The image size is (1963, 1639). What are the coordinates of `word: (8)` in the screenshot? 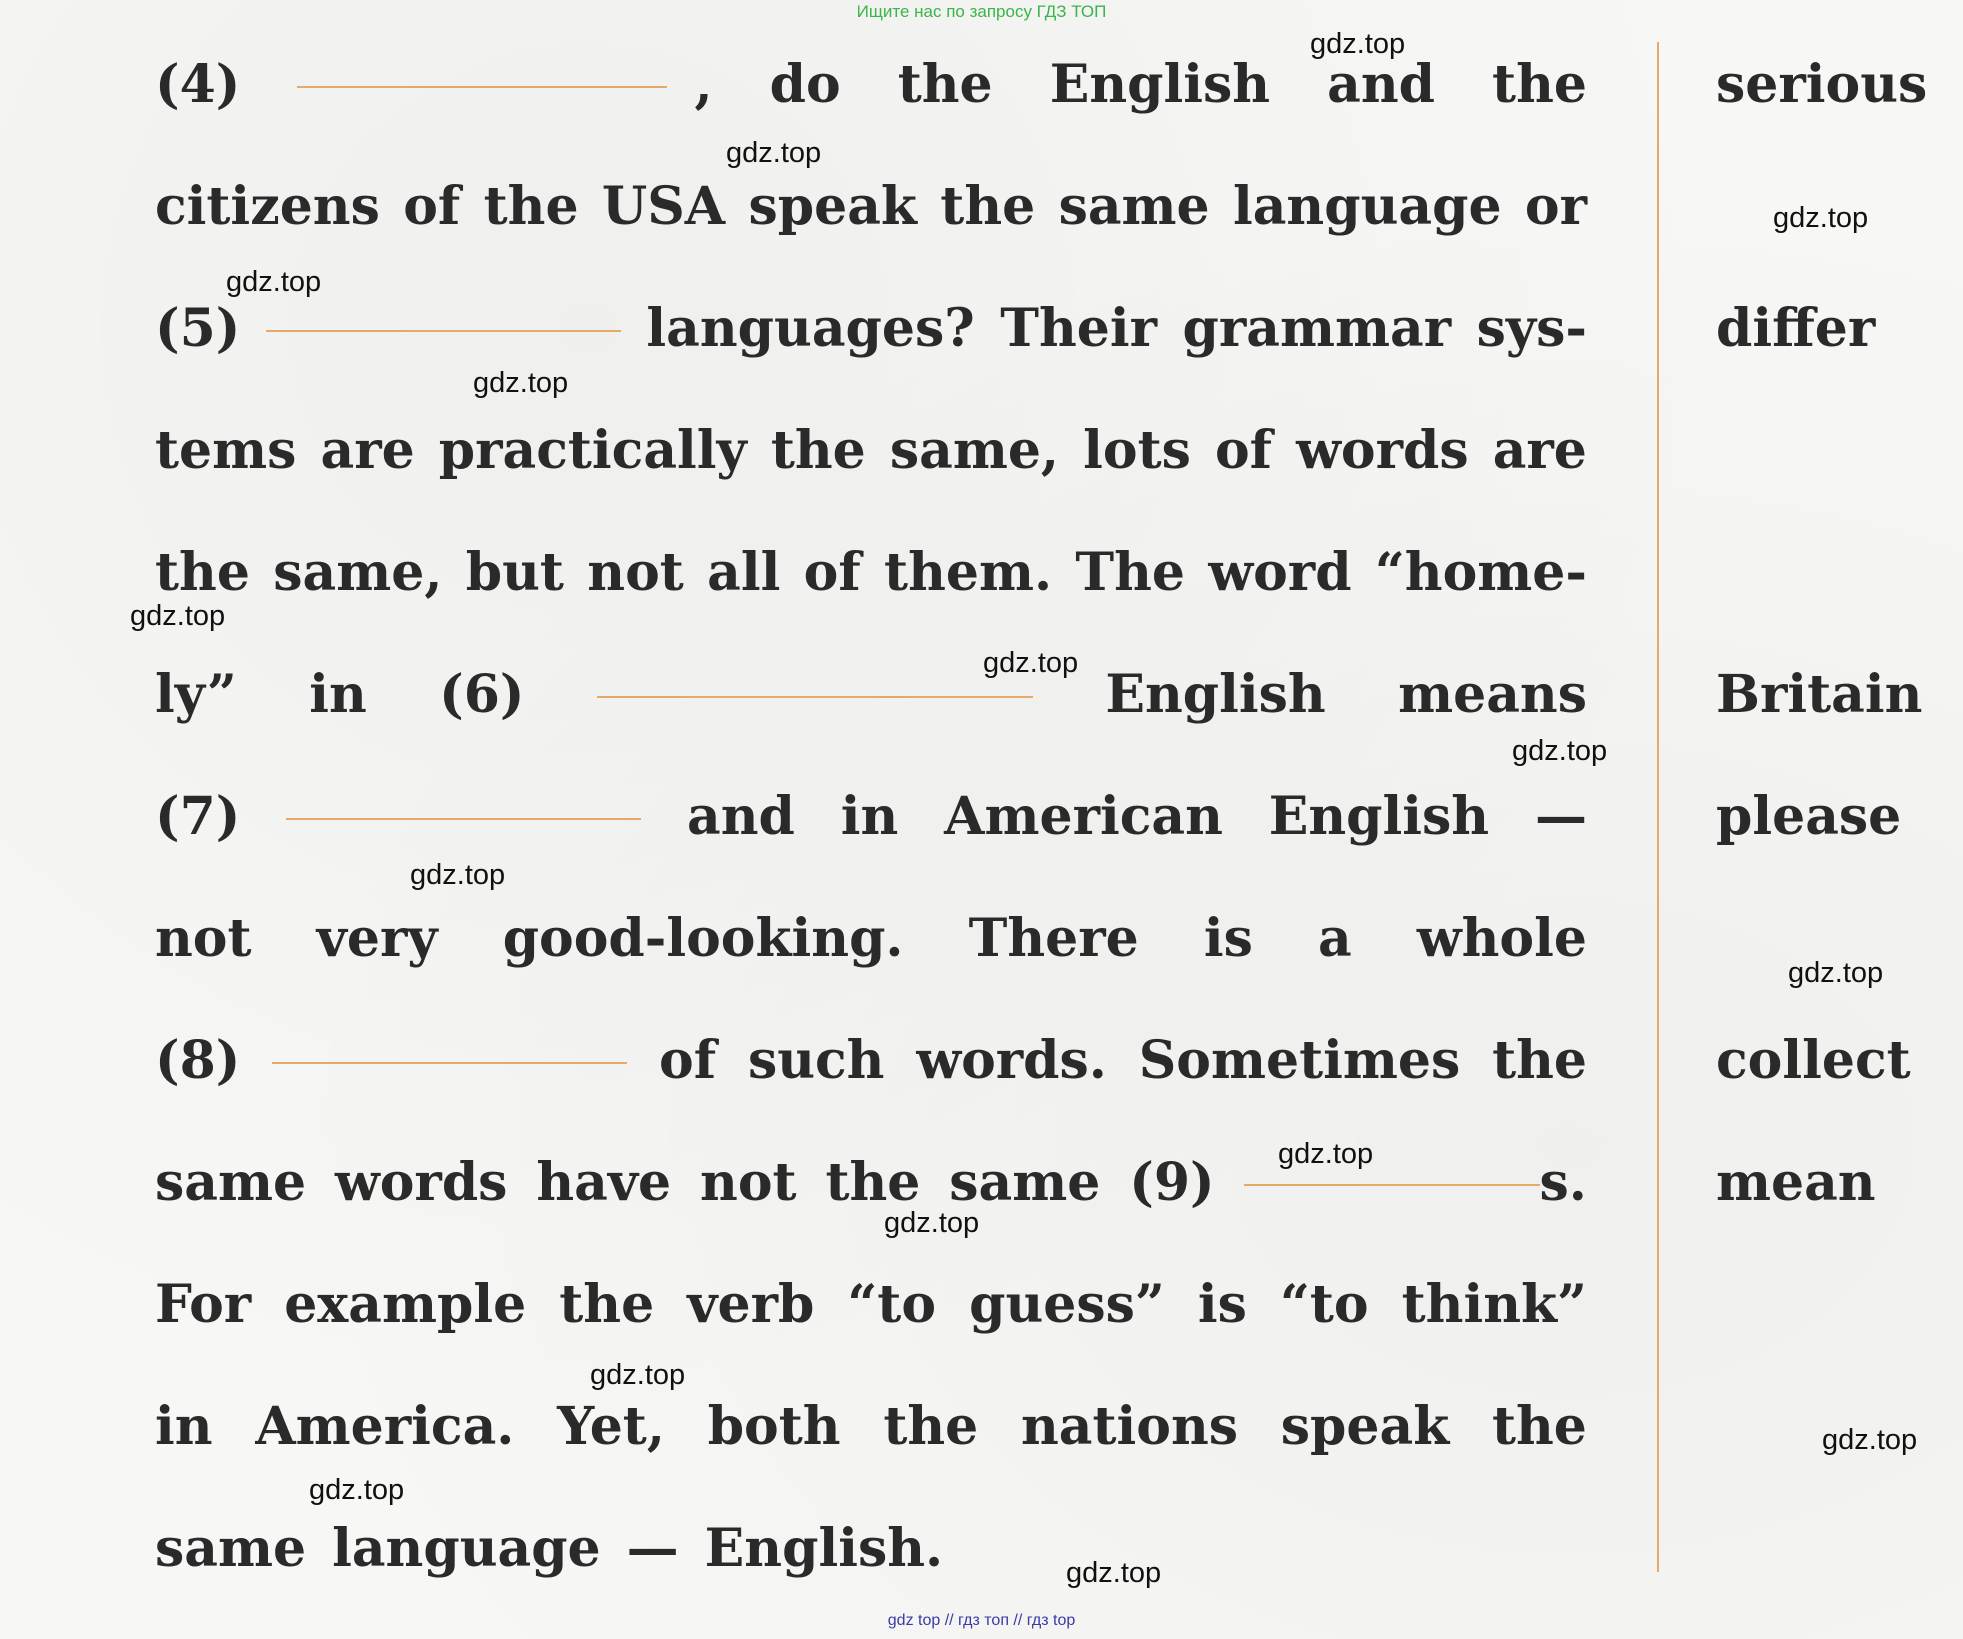 It's located at (198, 1060).